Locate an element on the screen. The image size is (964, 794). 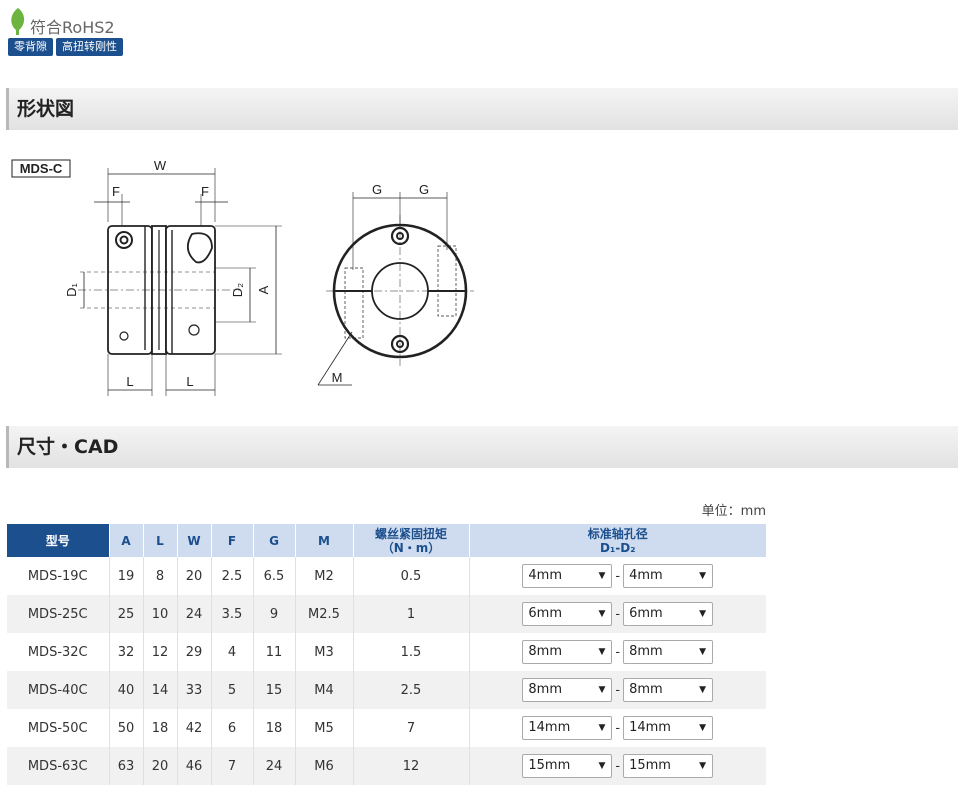
d1-select: 6mm ▼ is located at coordinates (567, 614).